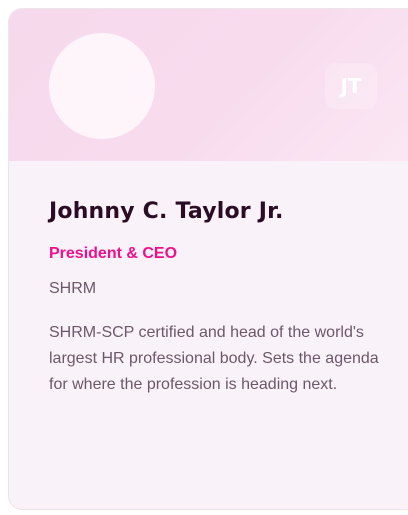 This screenshot has width=408, height=515. What do you see at coordinates (102, 86) in the screenshot?
I see `avatar` at bounding box center [102, 86].